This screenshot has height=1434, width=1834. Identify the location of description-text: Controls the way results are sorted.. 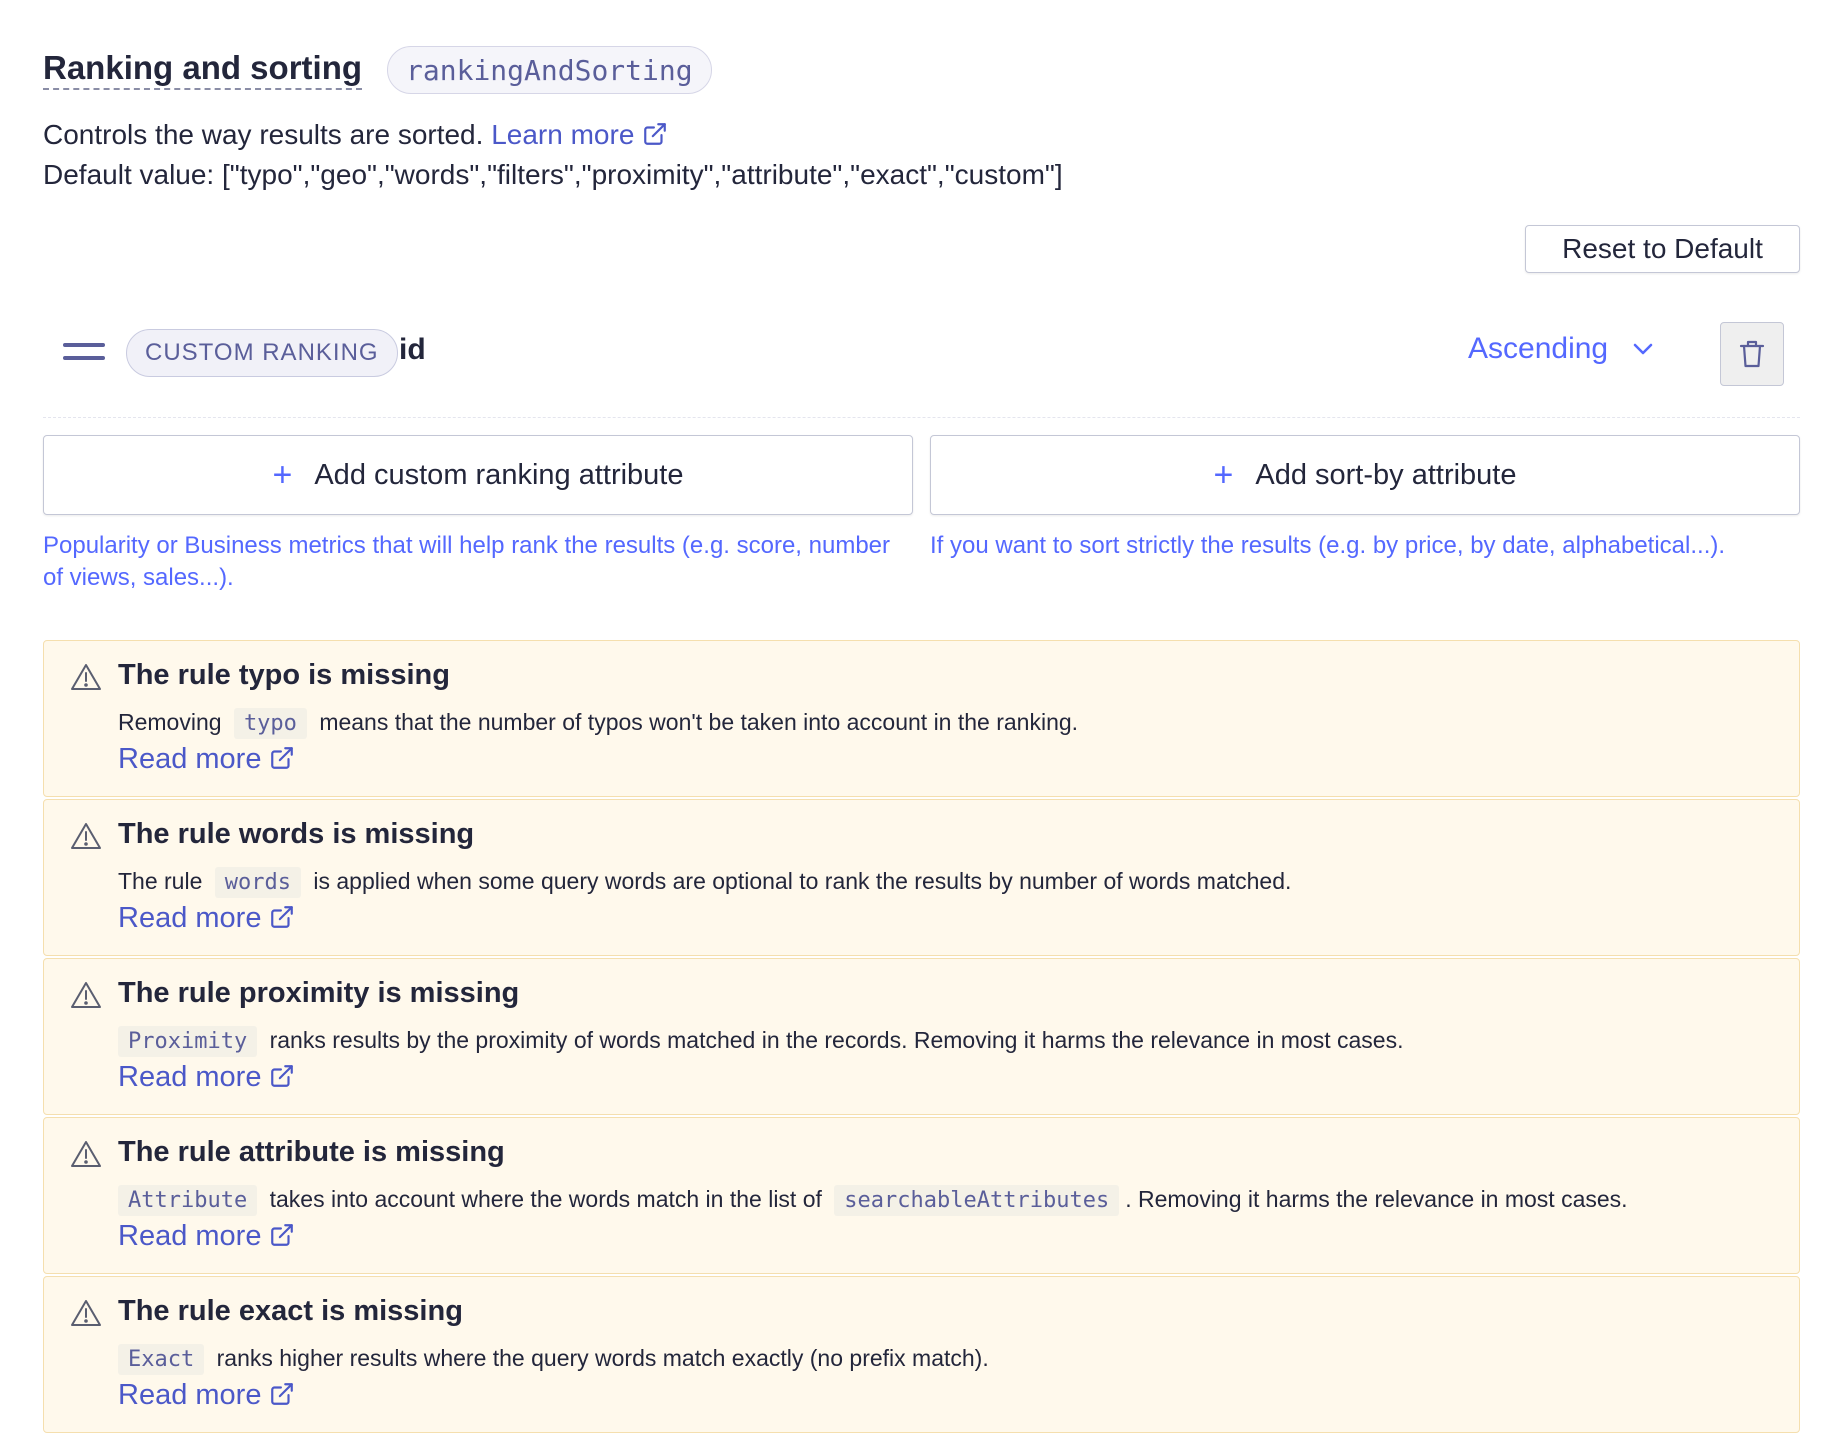
(263, 134).